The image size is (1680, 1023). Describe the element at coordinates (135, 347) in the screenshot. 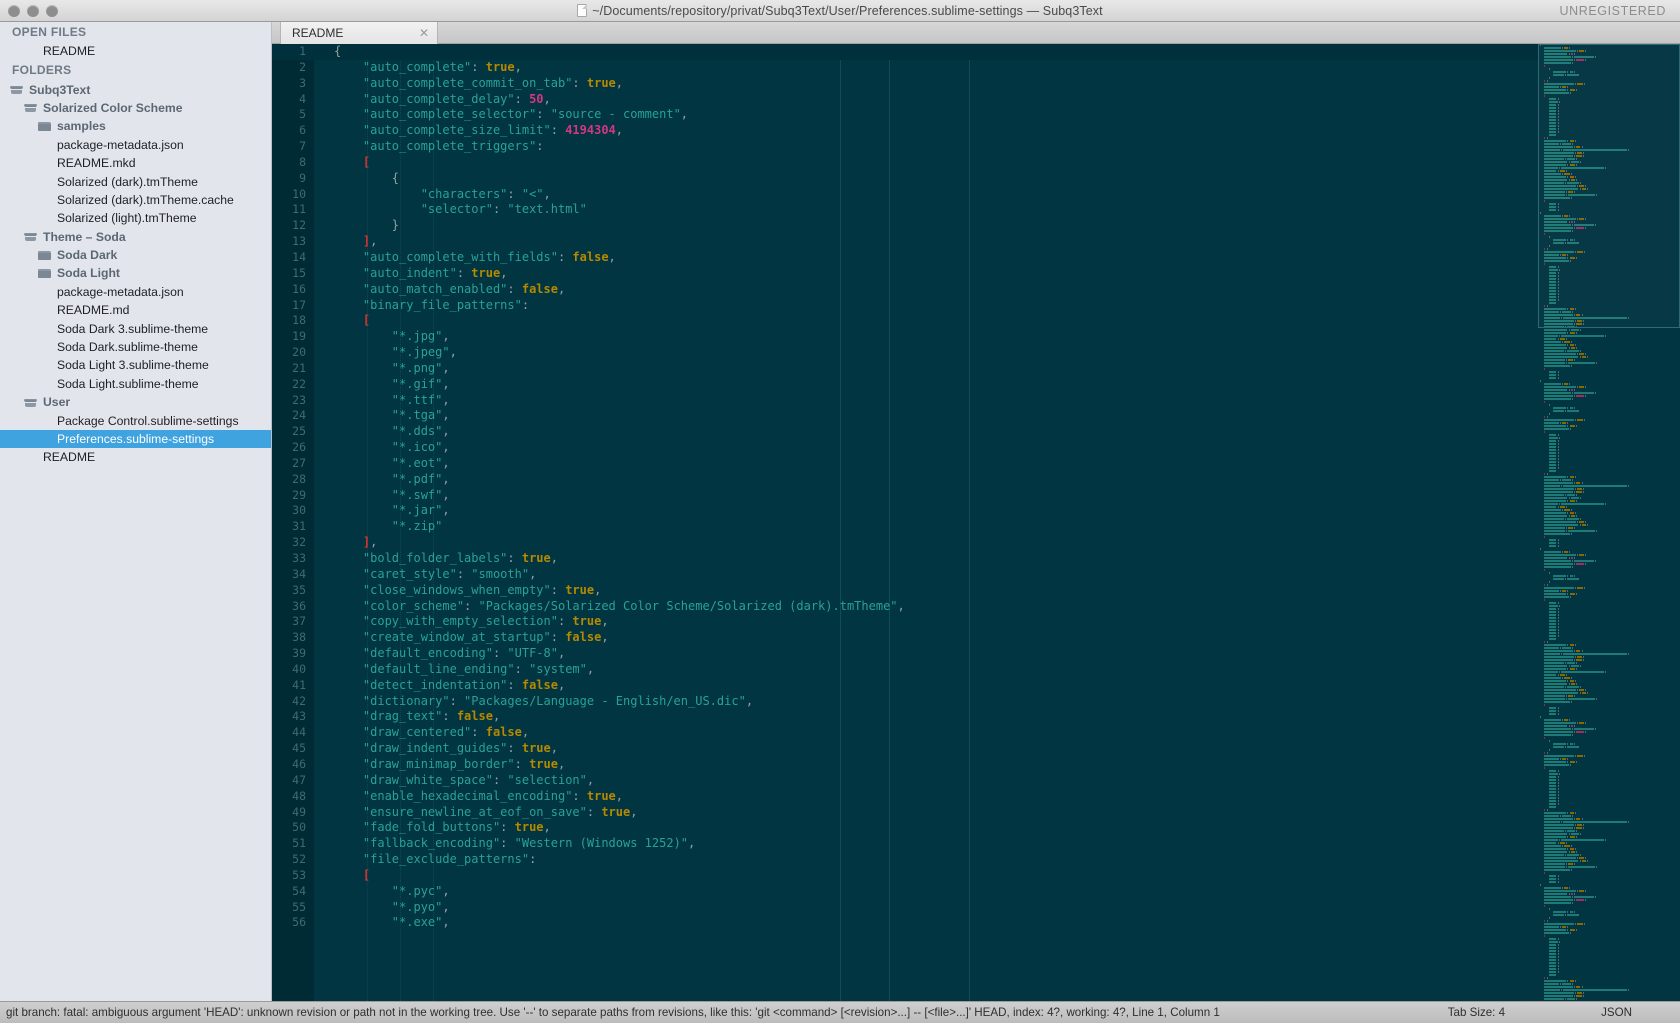

I see `tree-item: Soda Dark.sublime-theme` at that location.